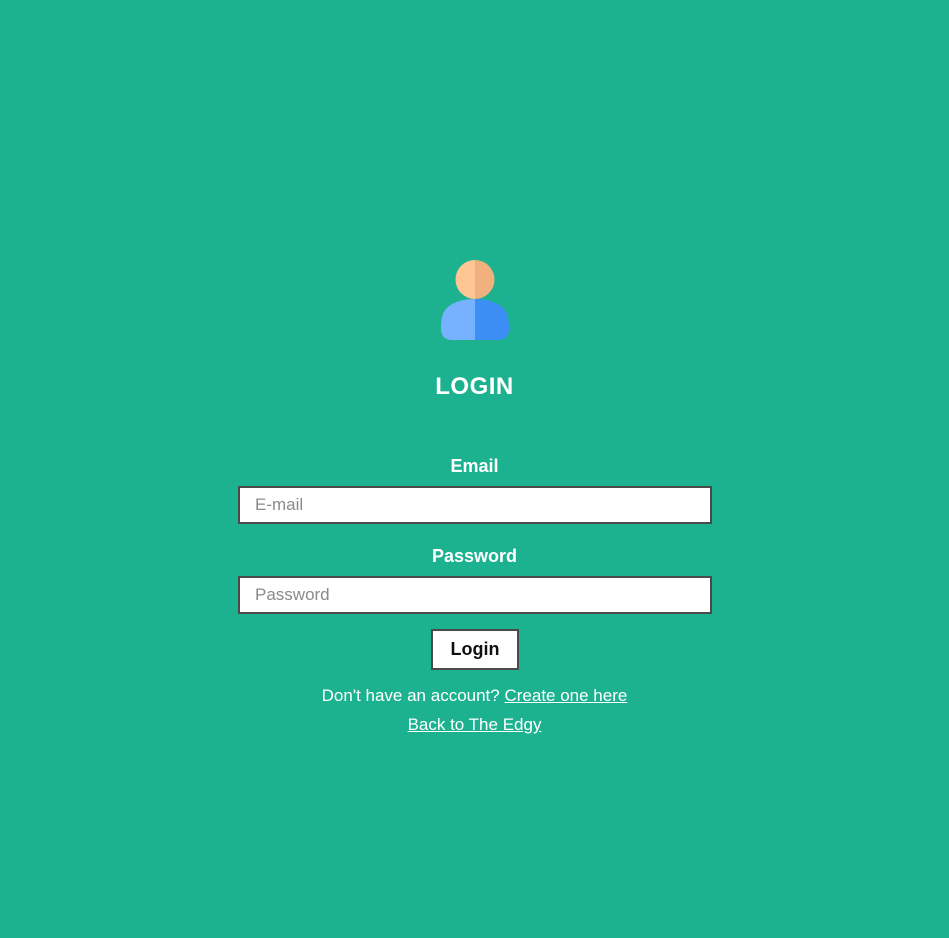 The height and width of the screenshot is (938, 949). I want to click on create-account-link: Create one here, so click(565, 695).